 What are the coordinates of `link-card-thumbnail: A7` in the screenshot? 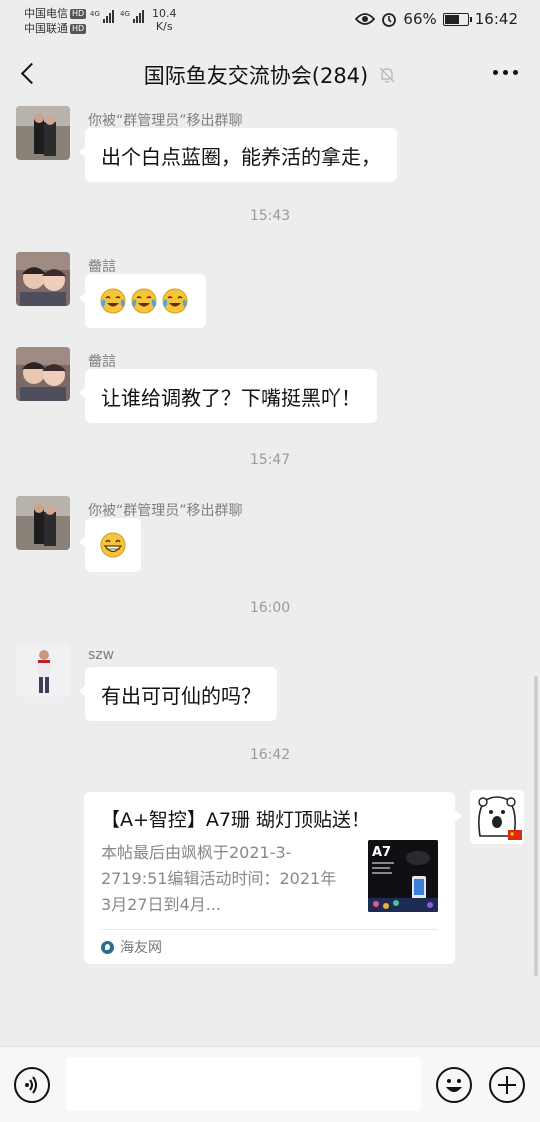 It's located at (403, 876).